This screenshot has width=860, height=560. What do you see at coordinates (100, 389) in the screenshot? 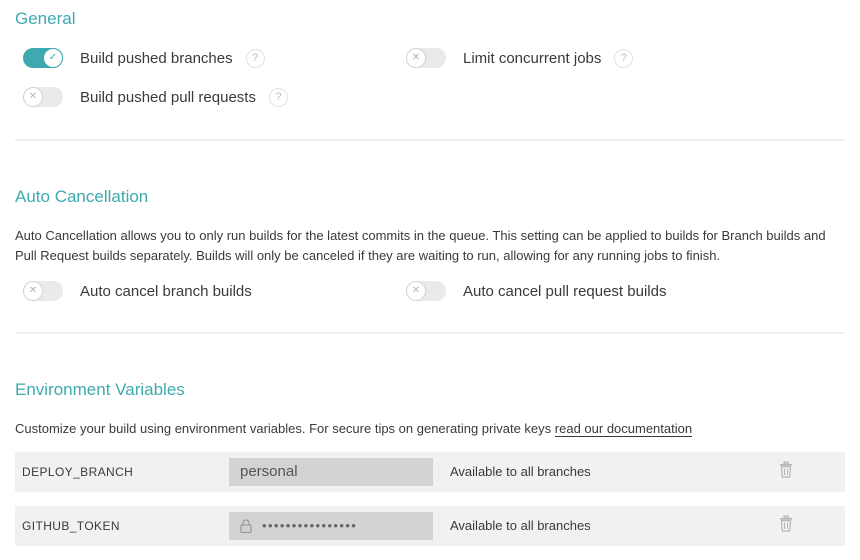
I see `environment-variables-section-title: Environment Variables` at bounding box center [100, 389].